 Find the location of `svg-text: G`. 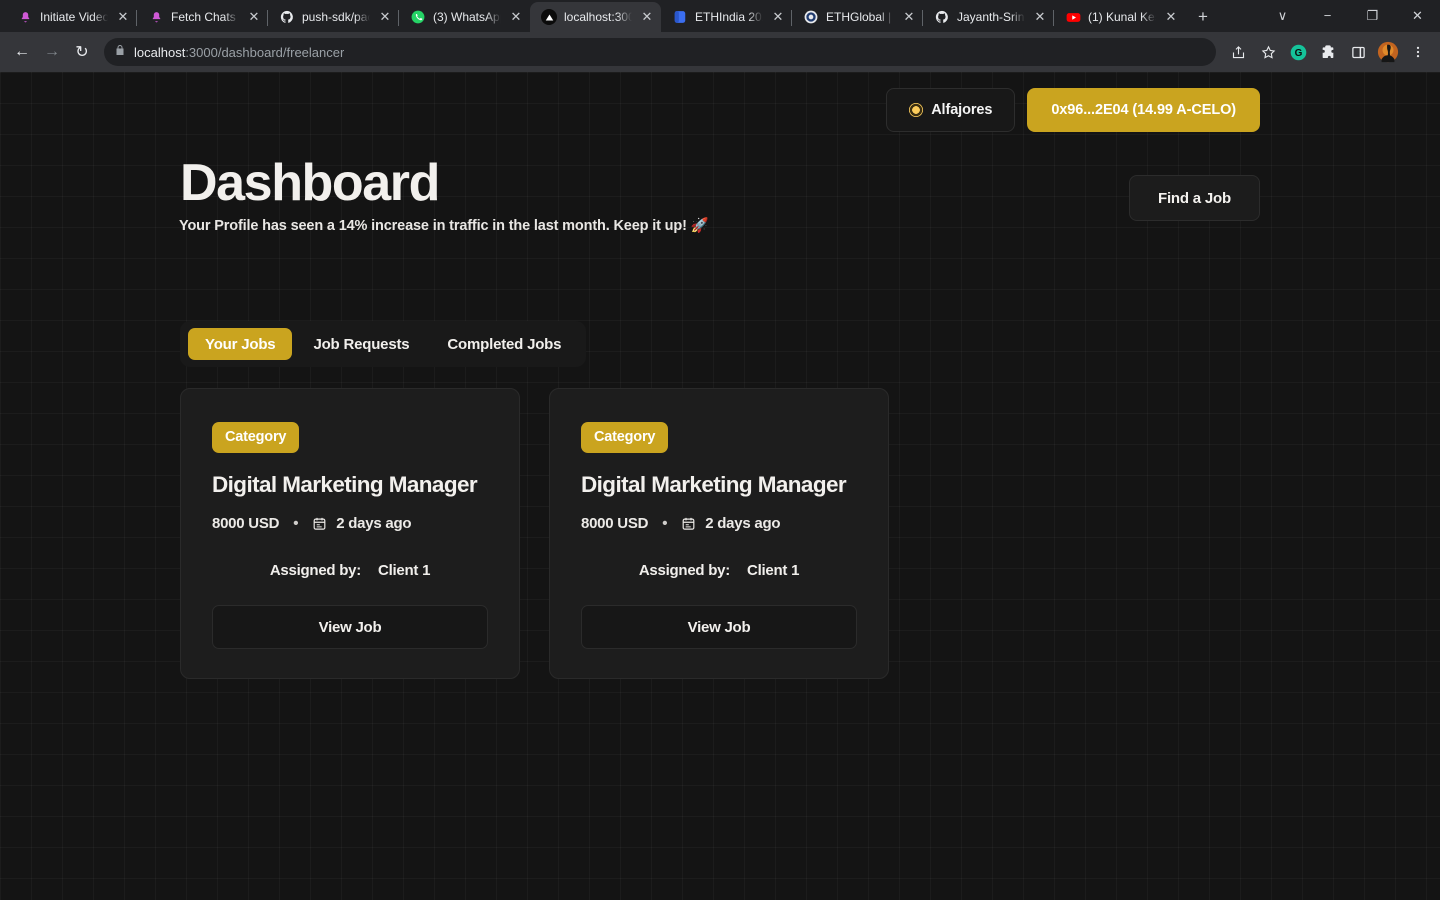

svg-text: G is located at coordinates (1298, 53).